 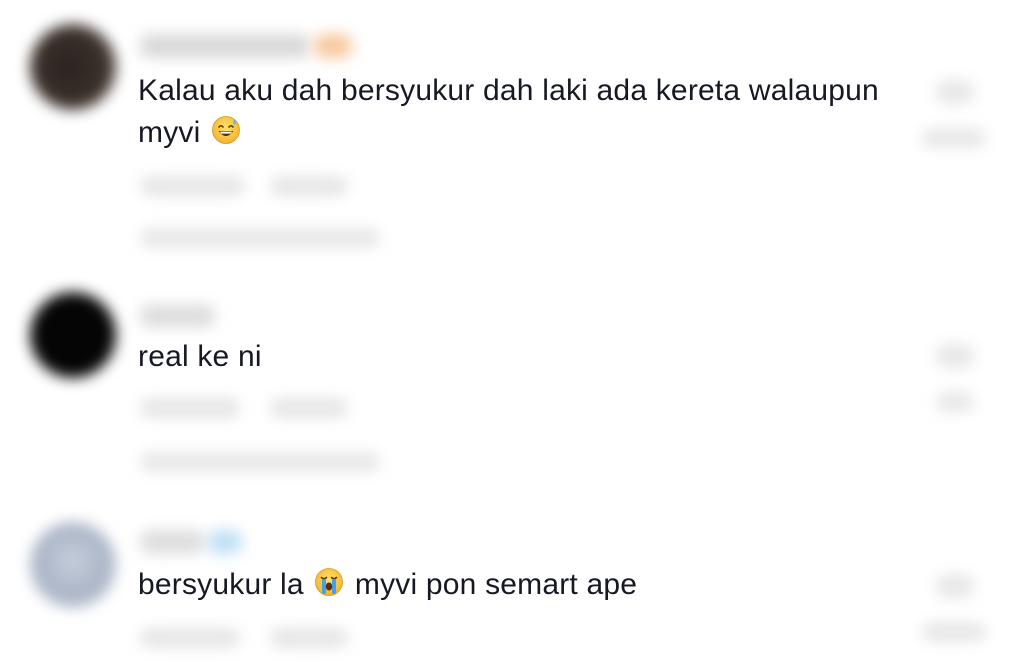 I want to click on username-badge-icon, so click(x=333, y=46).